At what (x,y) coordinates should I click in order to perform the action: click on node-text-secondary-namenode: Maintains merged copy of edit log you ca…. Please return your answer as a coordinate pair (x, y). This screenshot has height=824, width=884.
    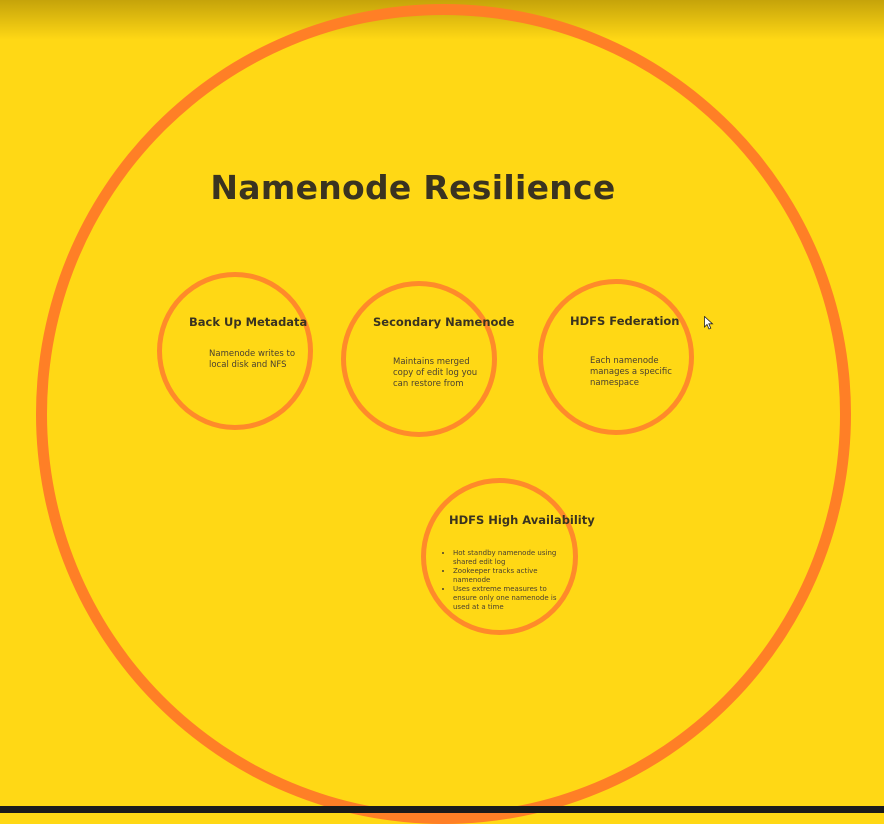
    Looking at the image, I should click on (435, 373).